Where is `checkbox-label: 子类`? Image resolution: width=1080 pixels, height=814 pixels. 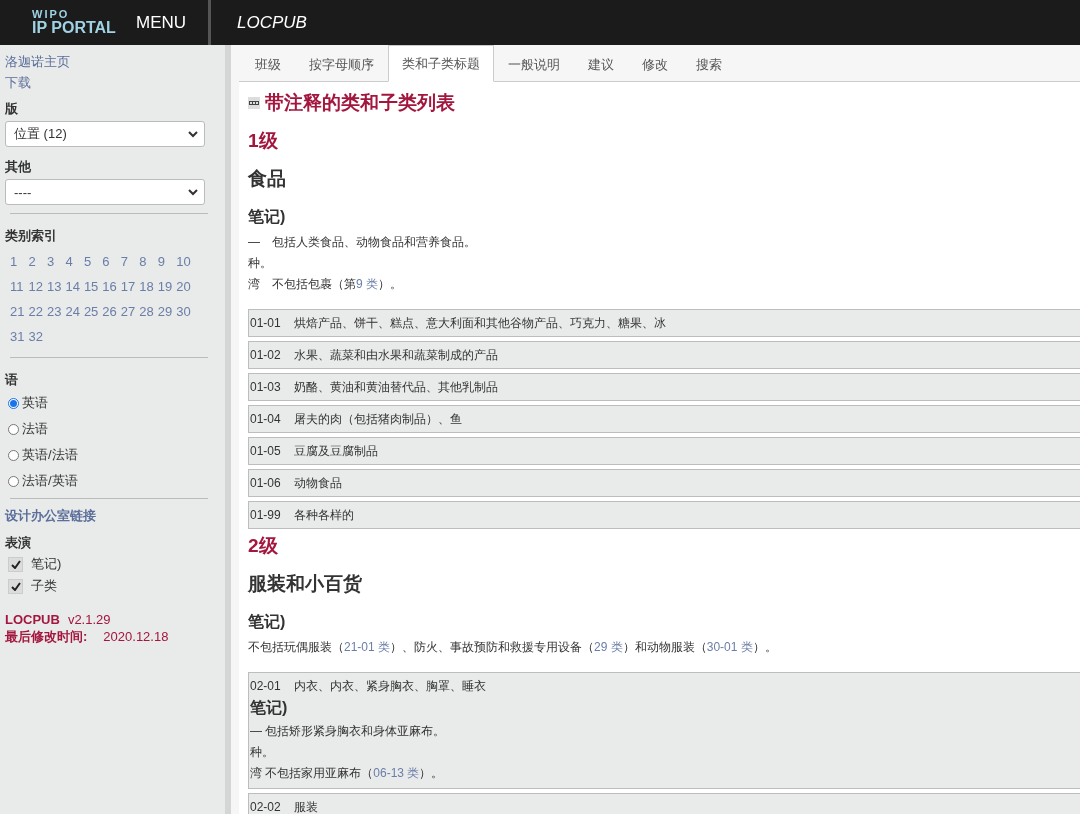
checkbox-label: 子类 is located at coordinates (44, 586).